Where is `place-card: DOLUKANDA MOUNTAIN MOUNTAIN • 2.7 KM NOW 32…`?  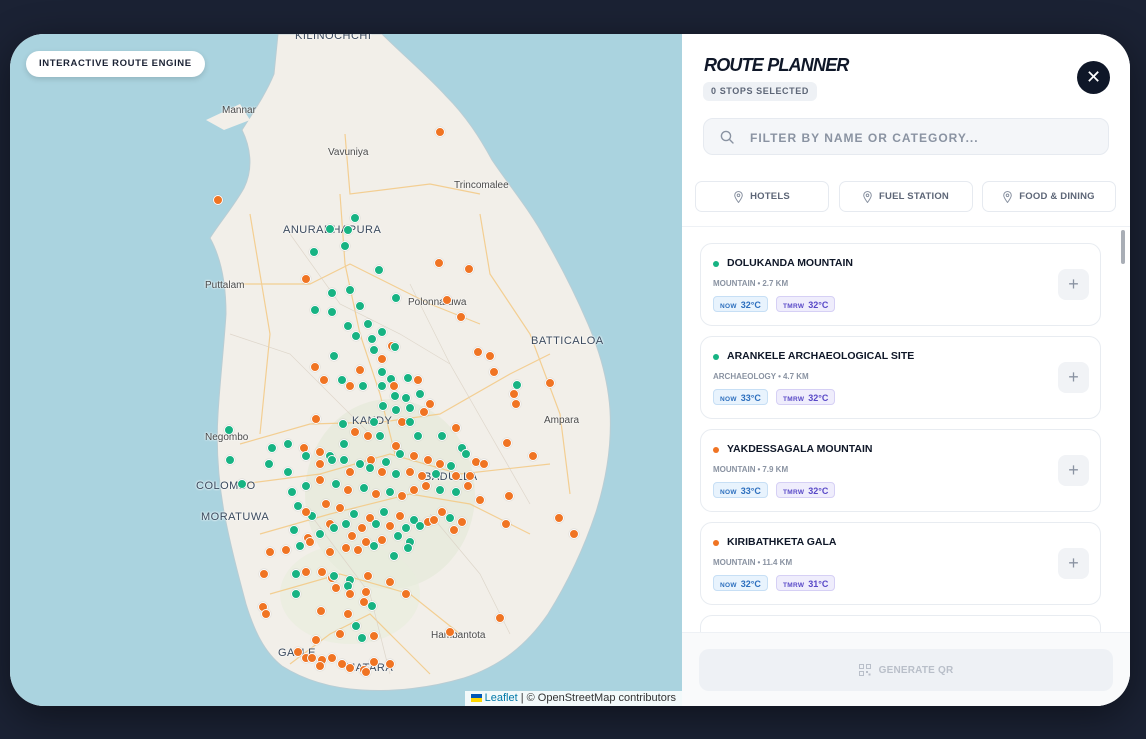 place-card: DOLUKANDA MOUNTAIN MOUNTAIN • 2.7 KM NOW 32… is located at coordinates (900, 284).